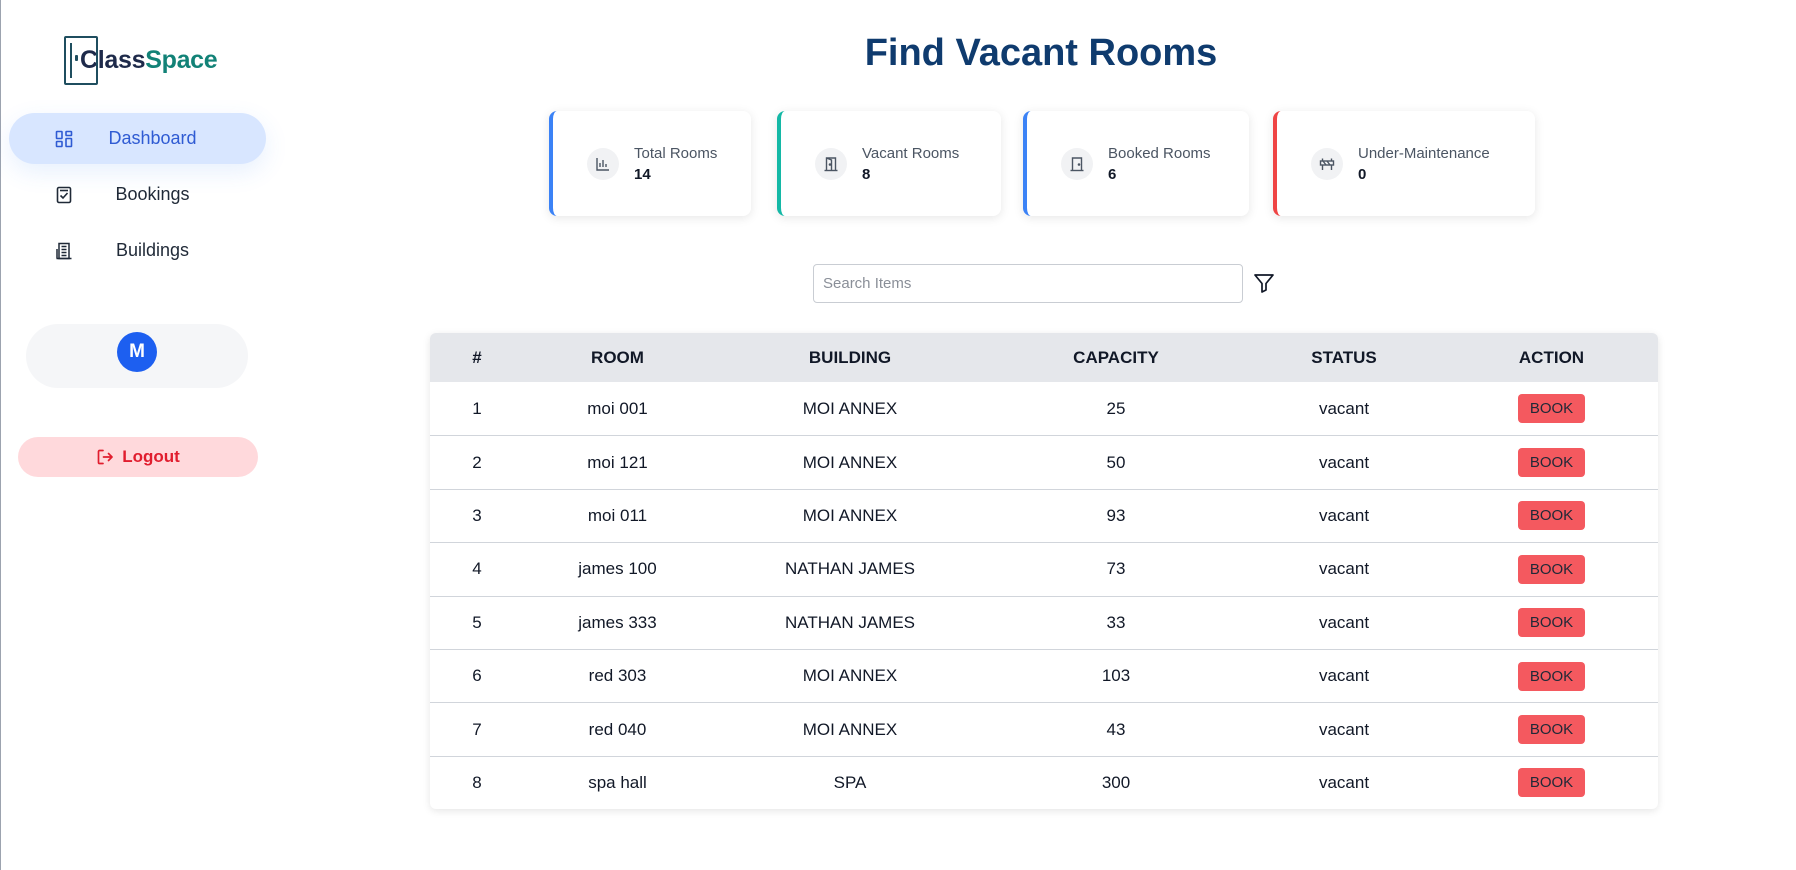  Describe the element at coordinates (1116, 782) in the screenshot. I see `cell-capacity: 300` at that location.